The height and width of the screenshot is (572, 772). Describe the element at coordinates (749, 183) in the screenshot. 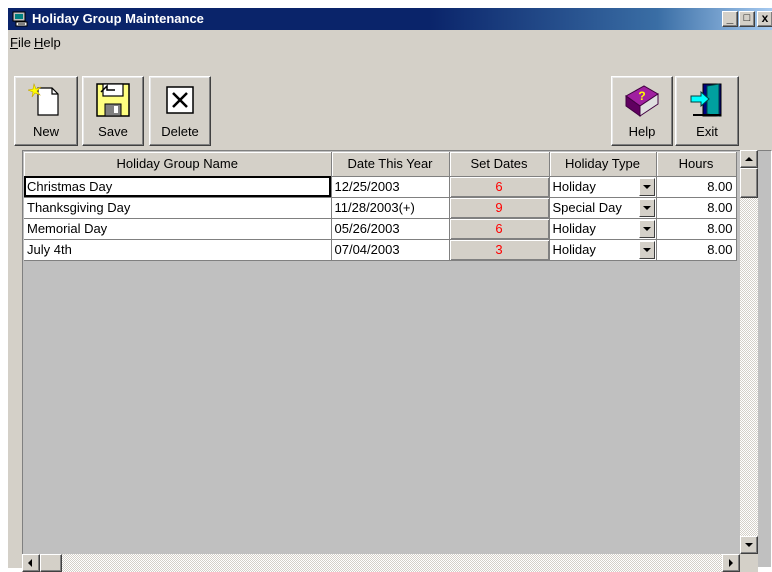

I see `vertical-scroll-thumb` at that location.